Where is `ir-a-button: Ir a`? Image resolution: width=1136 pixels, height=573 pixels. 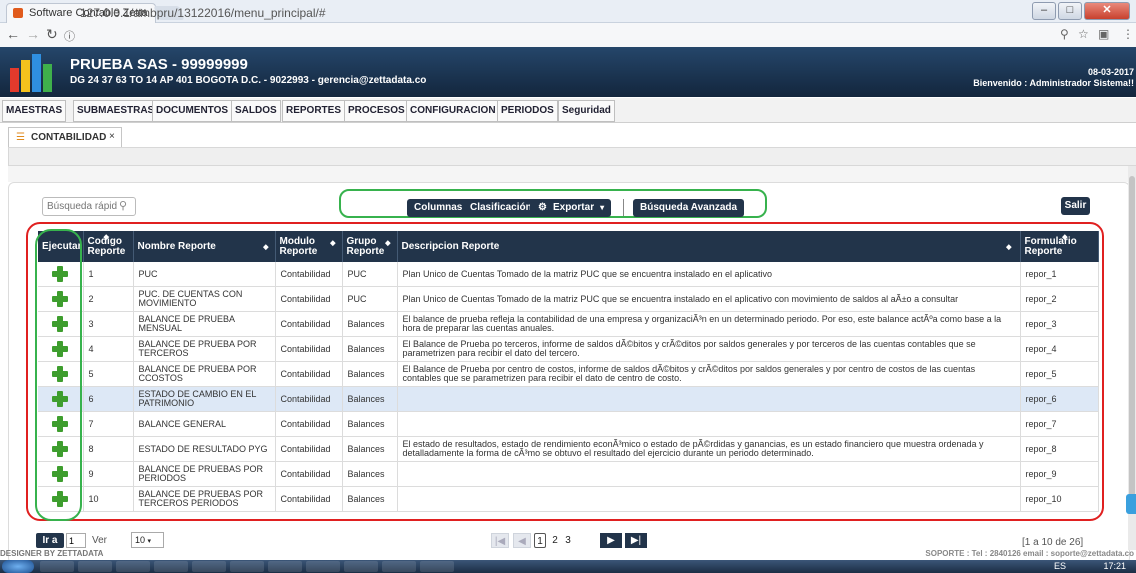
ir-a-button: Ir a is located at coordinates (50, 540).